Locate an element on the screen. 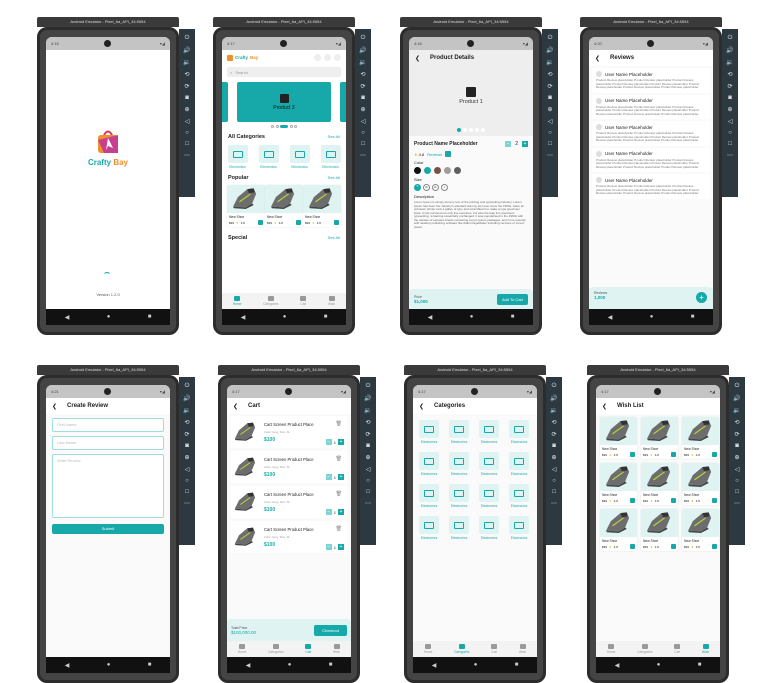 Image resolution: width=761 pixels, height=683 pixels. bell-icon is located at coordinates (337, 57).